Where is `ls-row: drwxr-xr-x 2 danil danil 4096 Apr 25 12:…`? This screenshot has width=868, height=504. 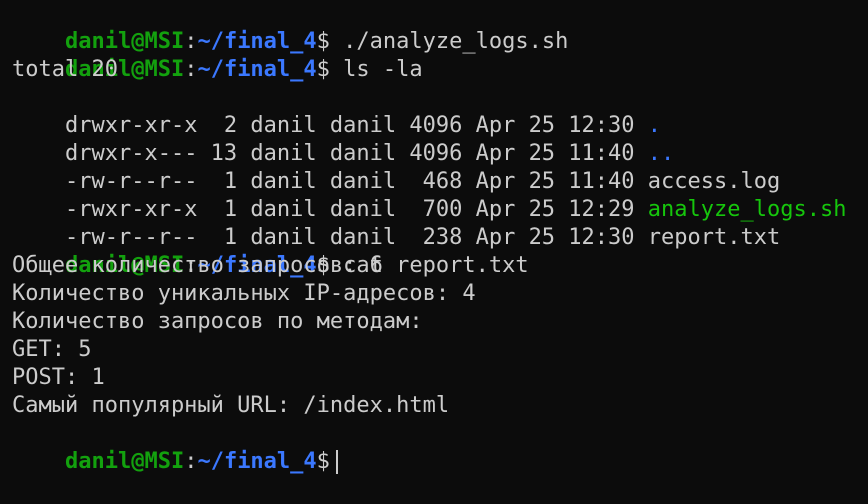 ls-row: drwxr-xr-x 2 danil danil 4096 Apr 25 12:… is located at coordinates (440, 111).